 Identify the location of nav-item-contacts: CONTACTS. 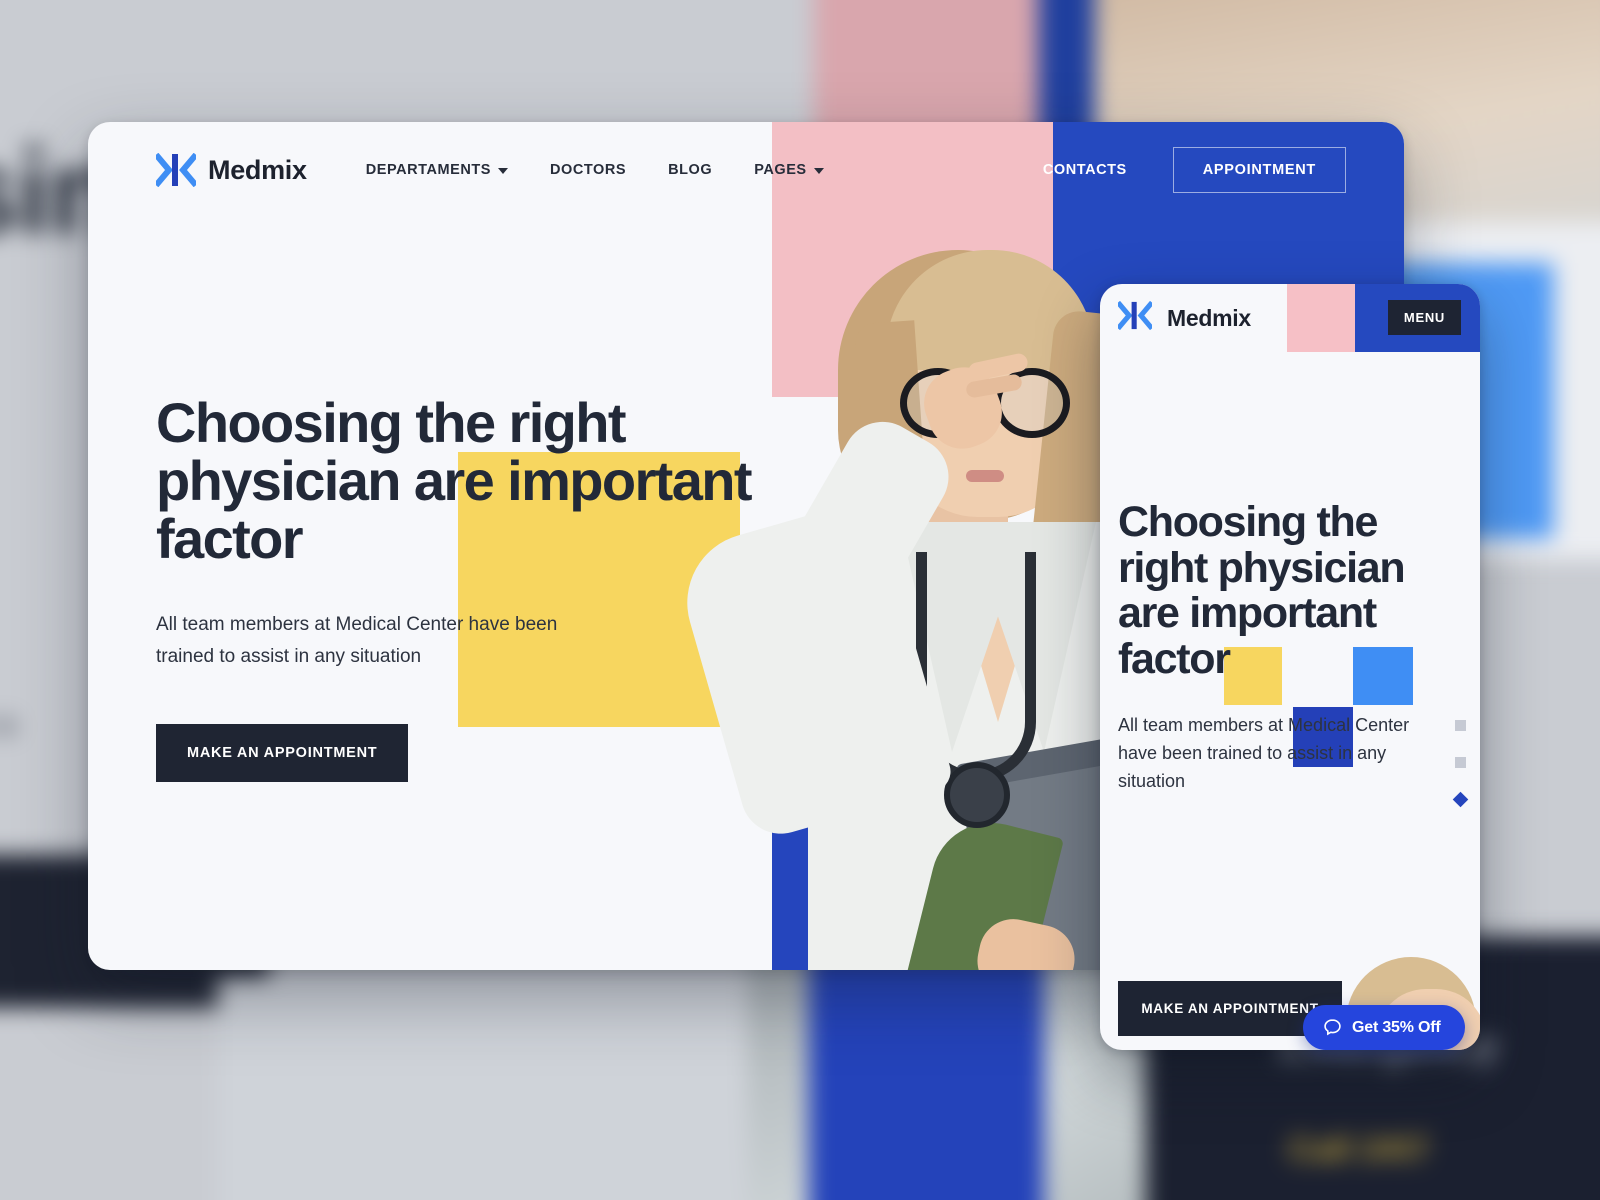
(1085, 170).